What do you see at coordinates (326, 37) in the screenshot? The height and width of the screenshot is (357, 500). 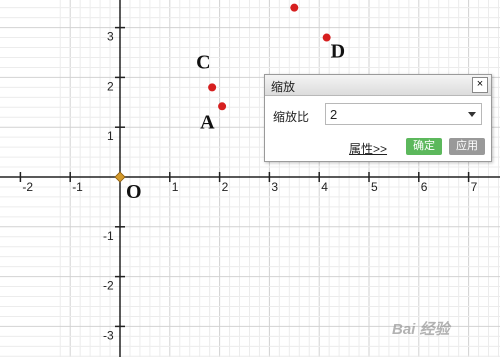 I see `point-d` at bounding box center [326, 37].